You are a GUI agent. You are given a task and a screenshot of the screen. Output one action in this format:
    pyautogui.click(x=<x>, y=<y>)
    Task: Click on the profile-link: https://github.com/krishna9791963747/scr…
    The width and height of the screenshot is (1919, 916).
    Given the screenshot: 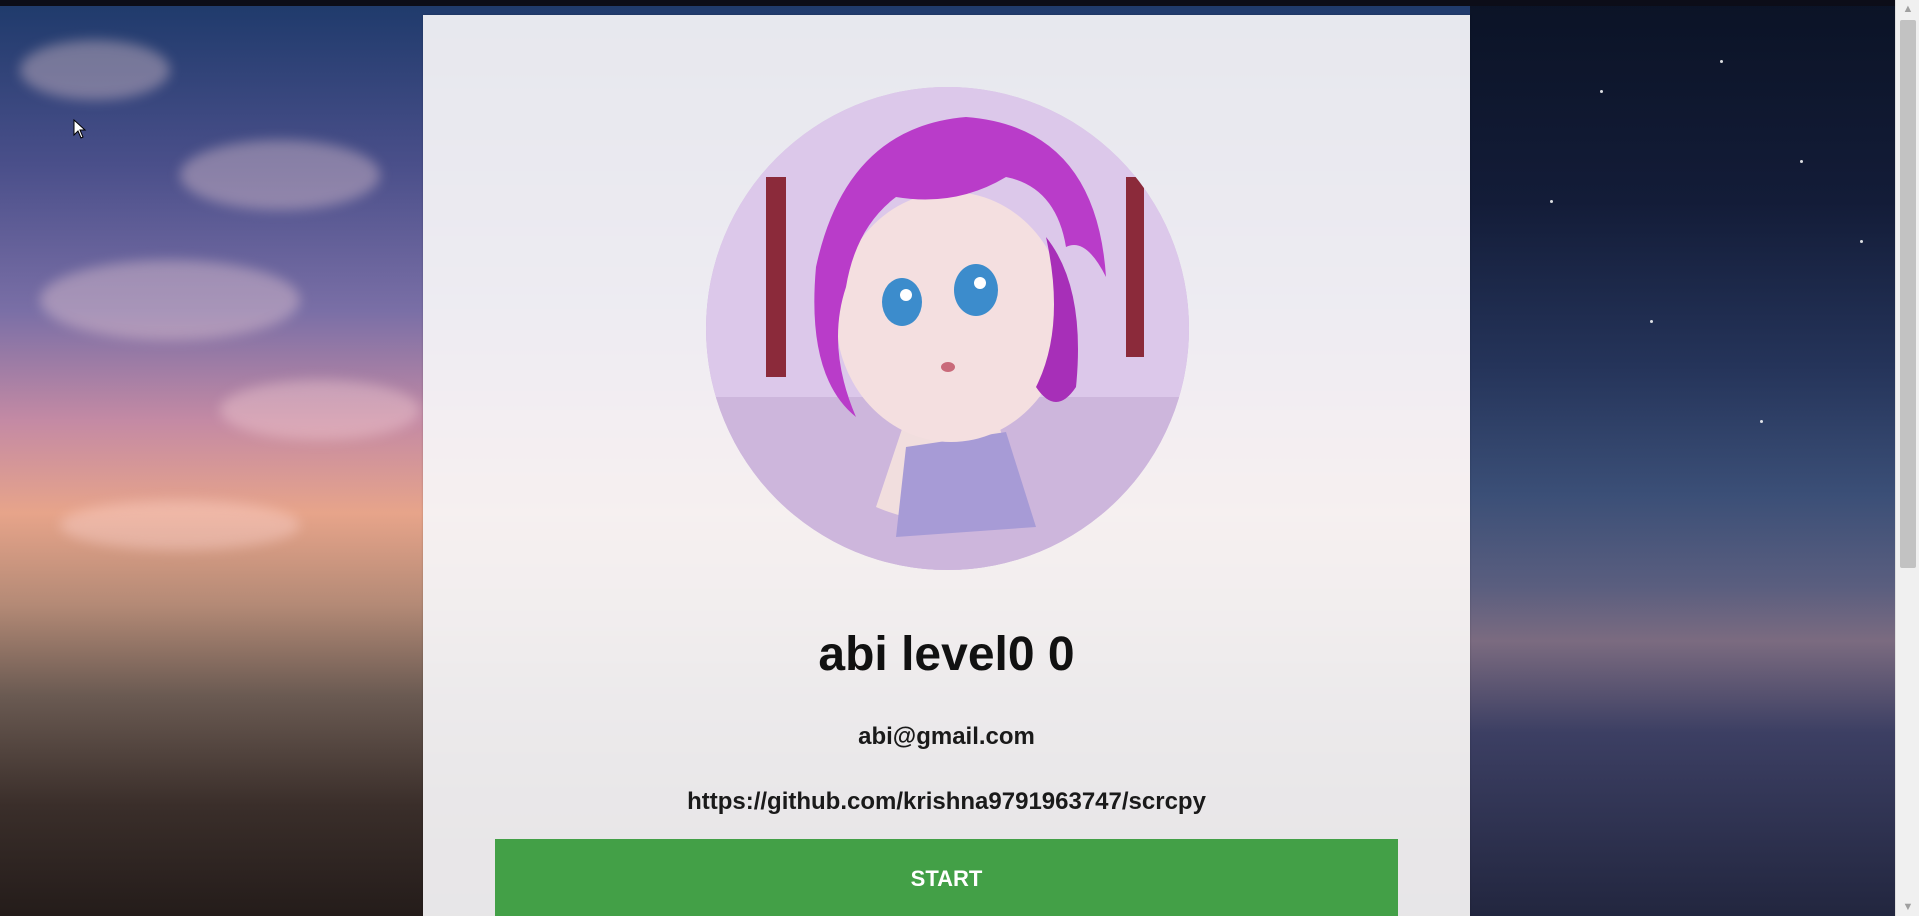 What is the action you would take?
    pyautogui.click(x=946, y=802)
    